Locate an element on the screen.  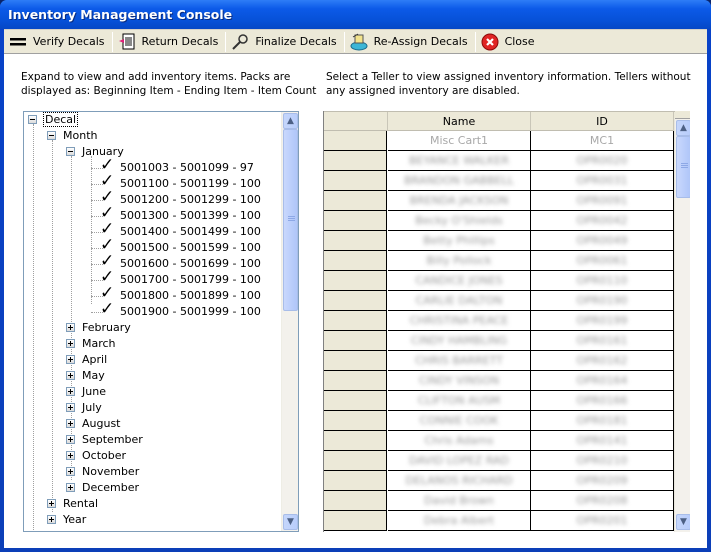
scroll-down-button: ▼ is located at coordinates (683, 522).